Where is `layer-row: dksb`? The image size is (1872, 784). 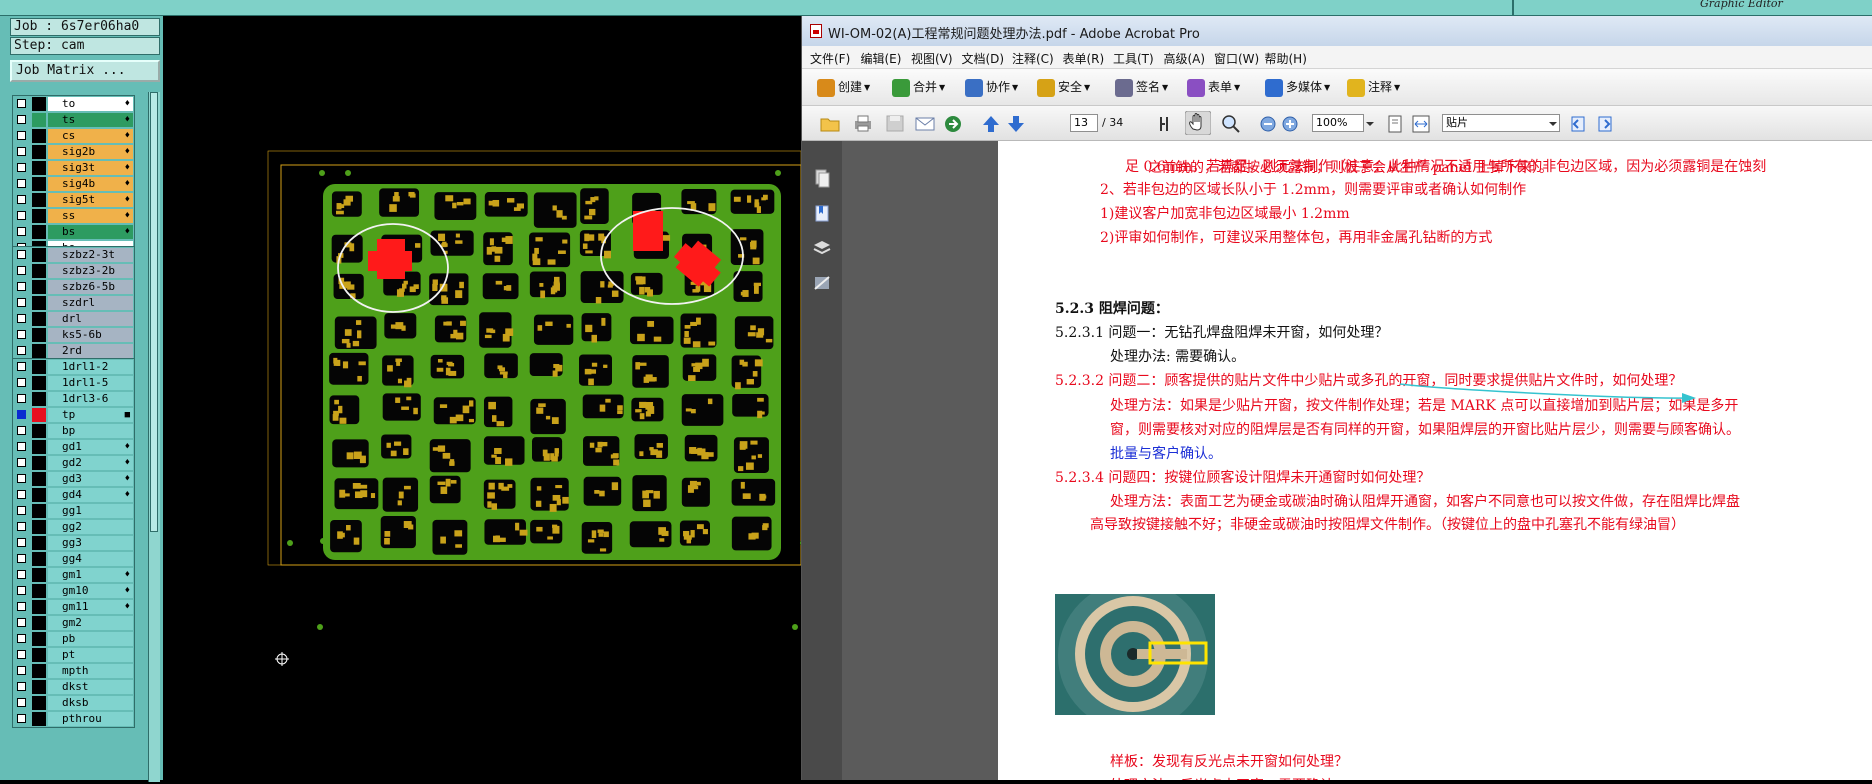 layer-row: dksb is located at coordinates (73, 703).